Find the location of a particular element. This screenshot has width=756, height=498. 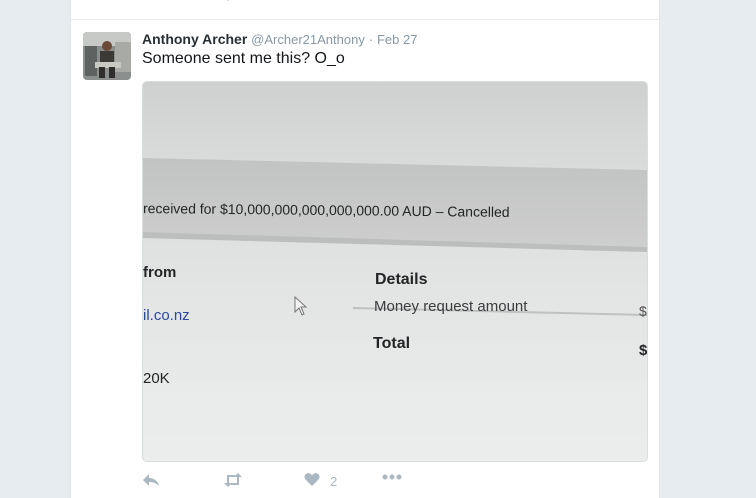

dollar-sign-2: $ is located at coordinates (643, 350).